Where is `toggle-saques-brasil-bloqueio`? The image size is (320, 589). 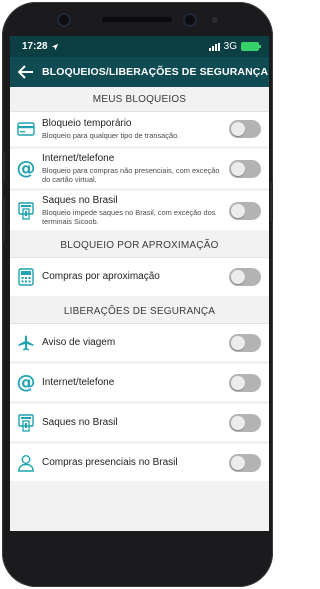
toggle-saques-brasil-bloqueio is located at coordinates (245, 210).